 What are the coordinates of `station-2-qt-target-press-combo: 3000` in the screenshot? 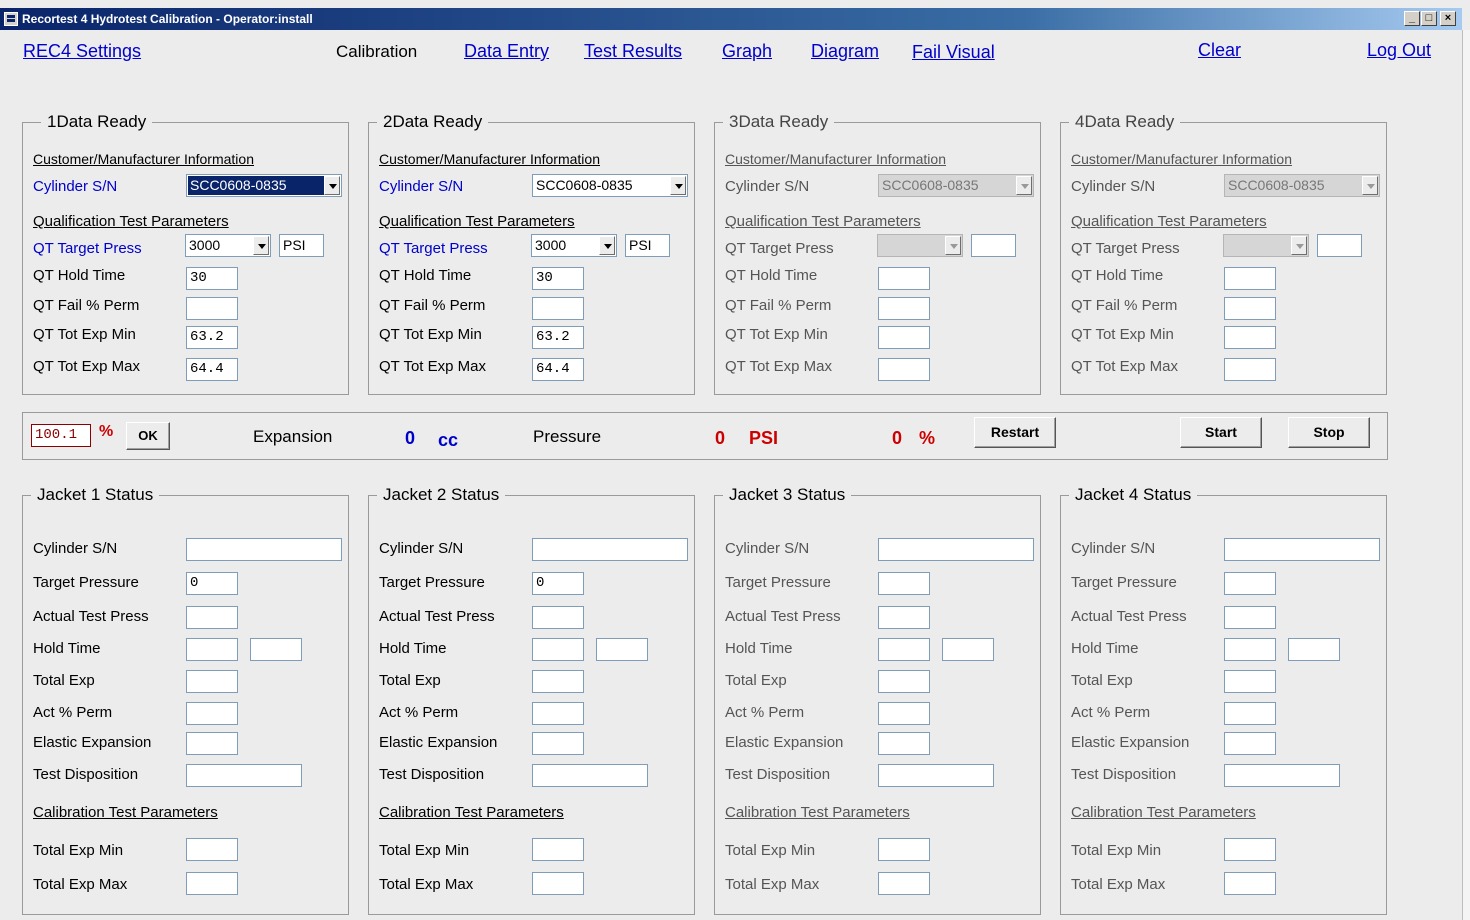 It's located at (574, 245).